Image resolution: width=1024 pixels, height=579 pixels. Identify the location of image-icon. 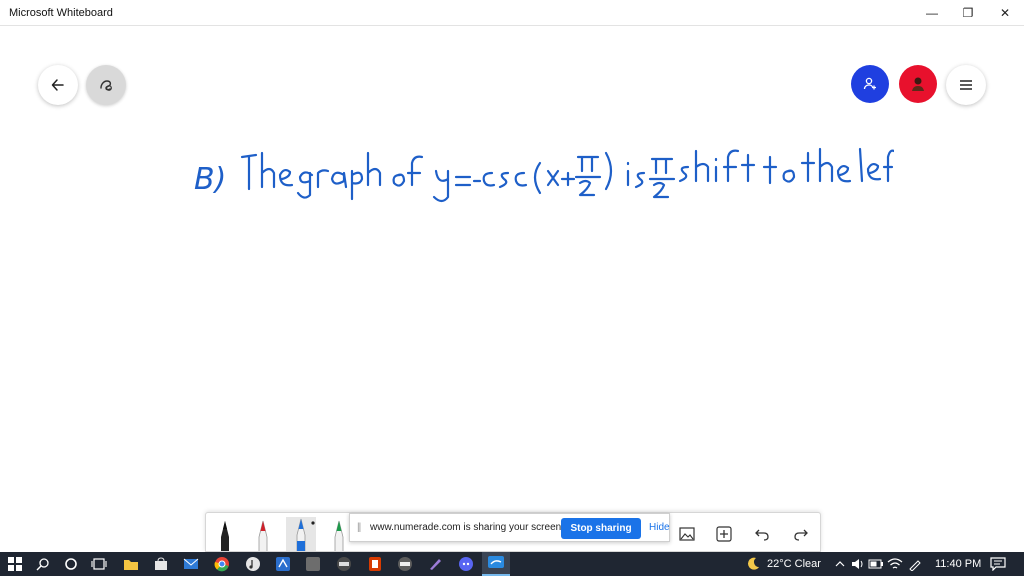
(687, 534).